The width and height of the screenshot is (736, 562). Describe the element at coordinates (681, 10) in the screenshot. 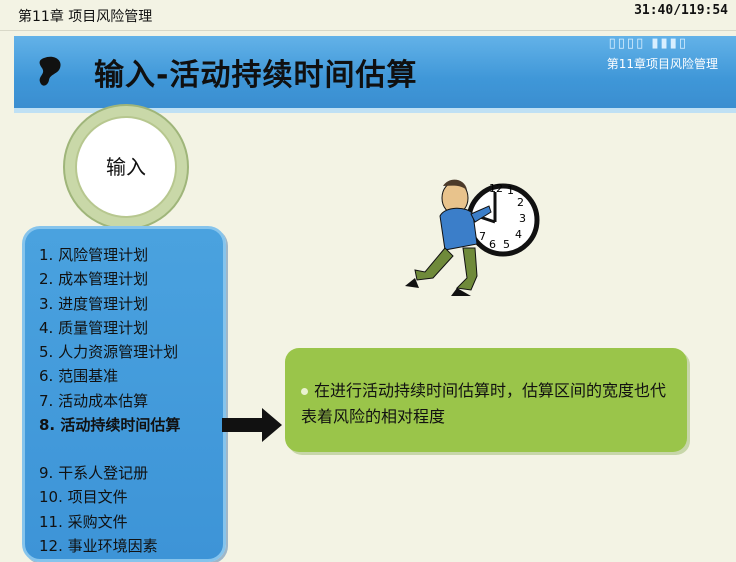

I see `playback-timer: 31:40/119:54` at that location.